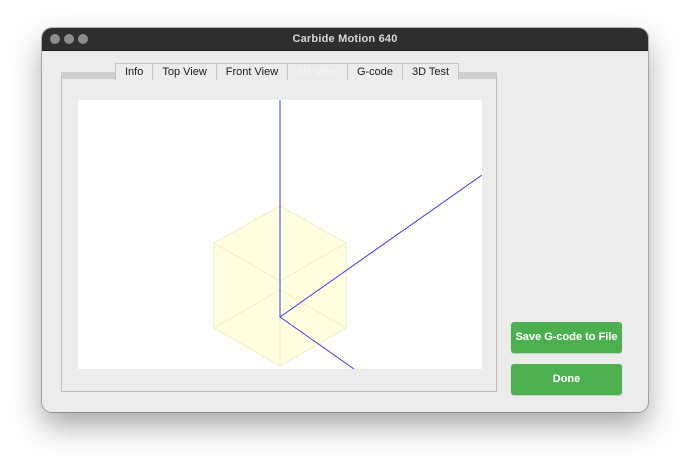  Describe the element at coordinates (430, 72) in the screenshot. I see `tab-3d-test: 3D Test` at that location.